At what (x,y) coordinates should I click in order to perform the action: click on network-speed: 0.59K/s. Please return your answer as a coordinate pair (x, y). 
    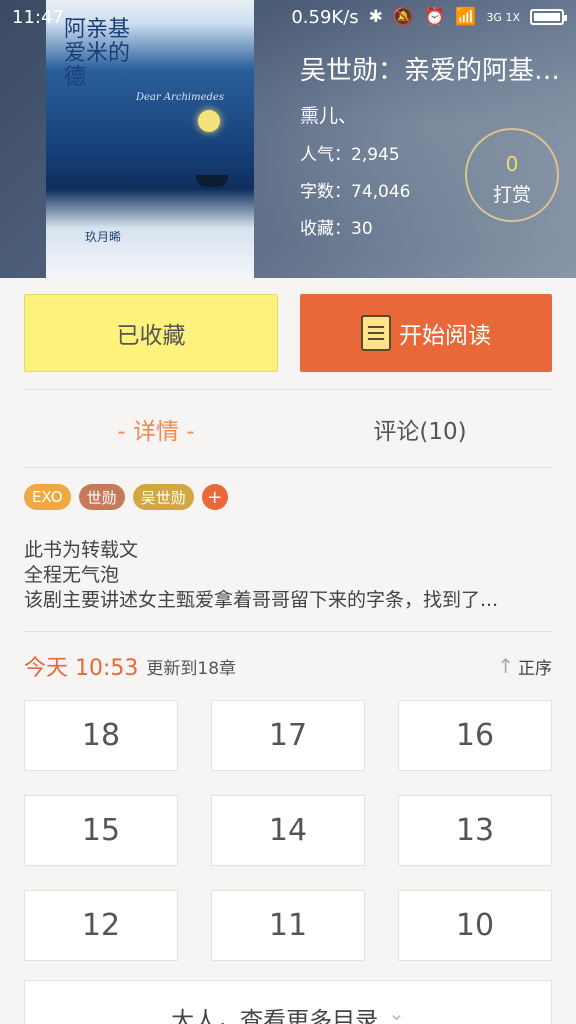
    Looking at the image, I should click on (325, 17).